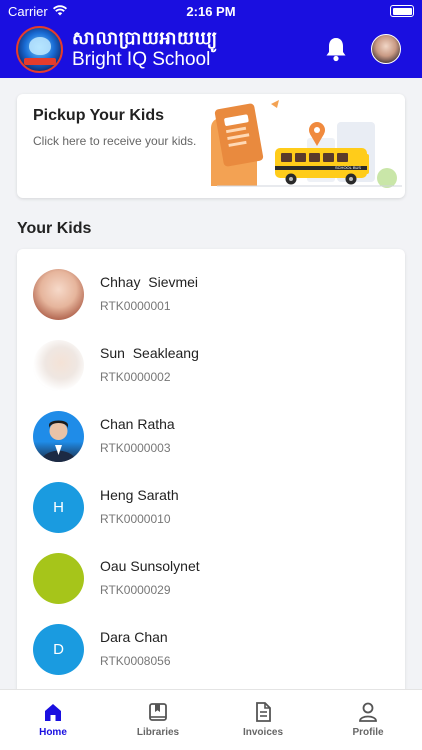 The width and height of the screenshot is (422, 750). I want to click on nav-libraries: Libraries, so click(158, 720).